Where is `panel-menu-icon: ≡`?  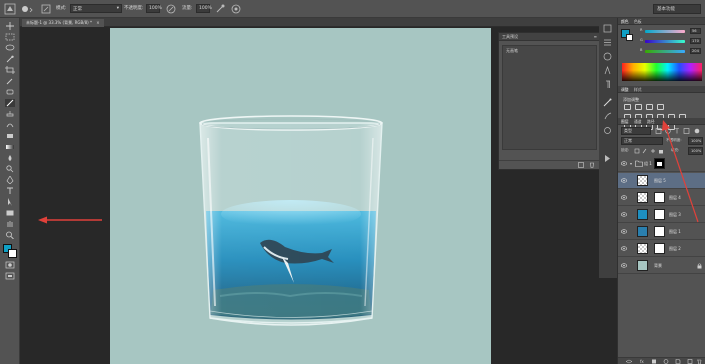 panel-menu-icon: ≡ is located at coordinates (595, 36).